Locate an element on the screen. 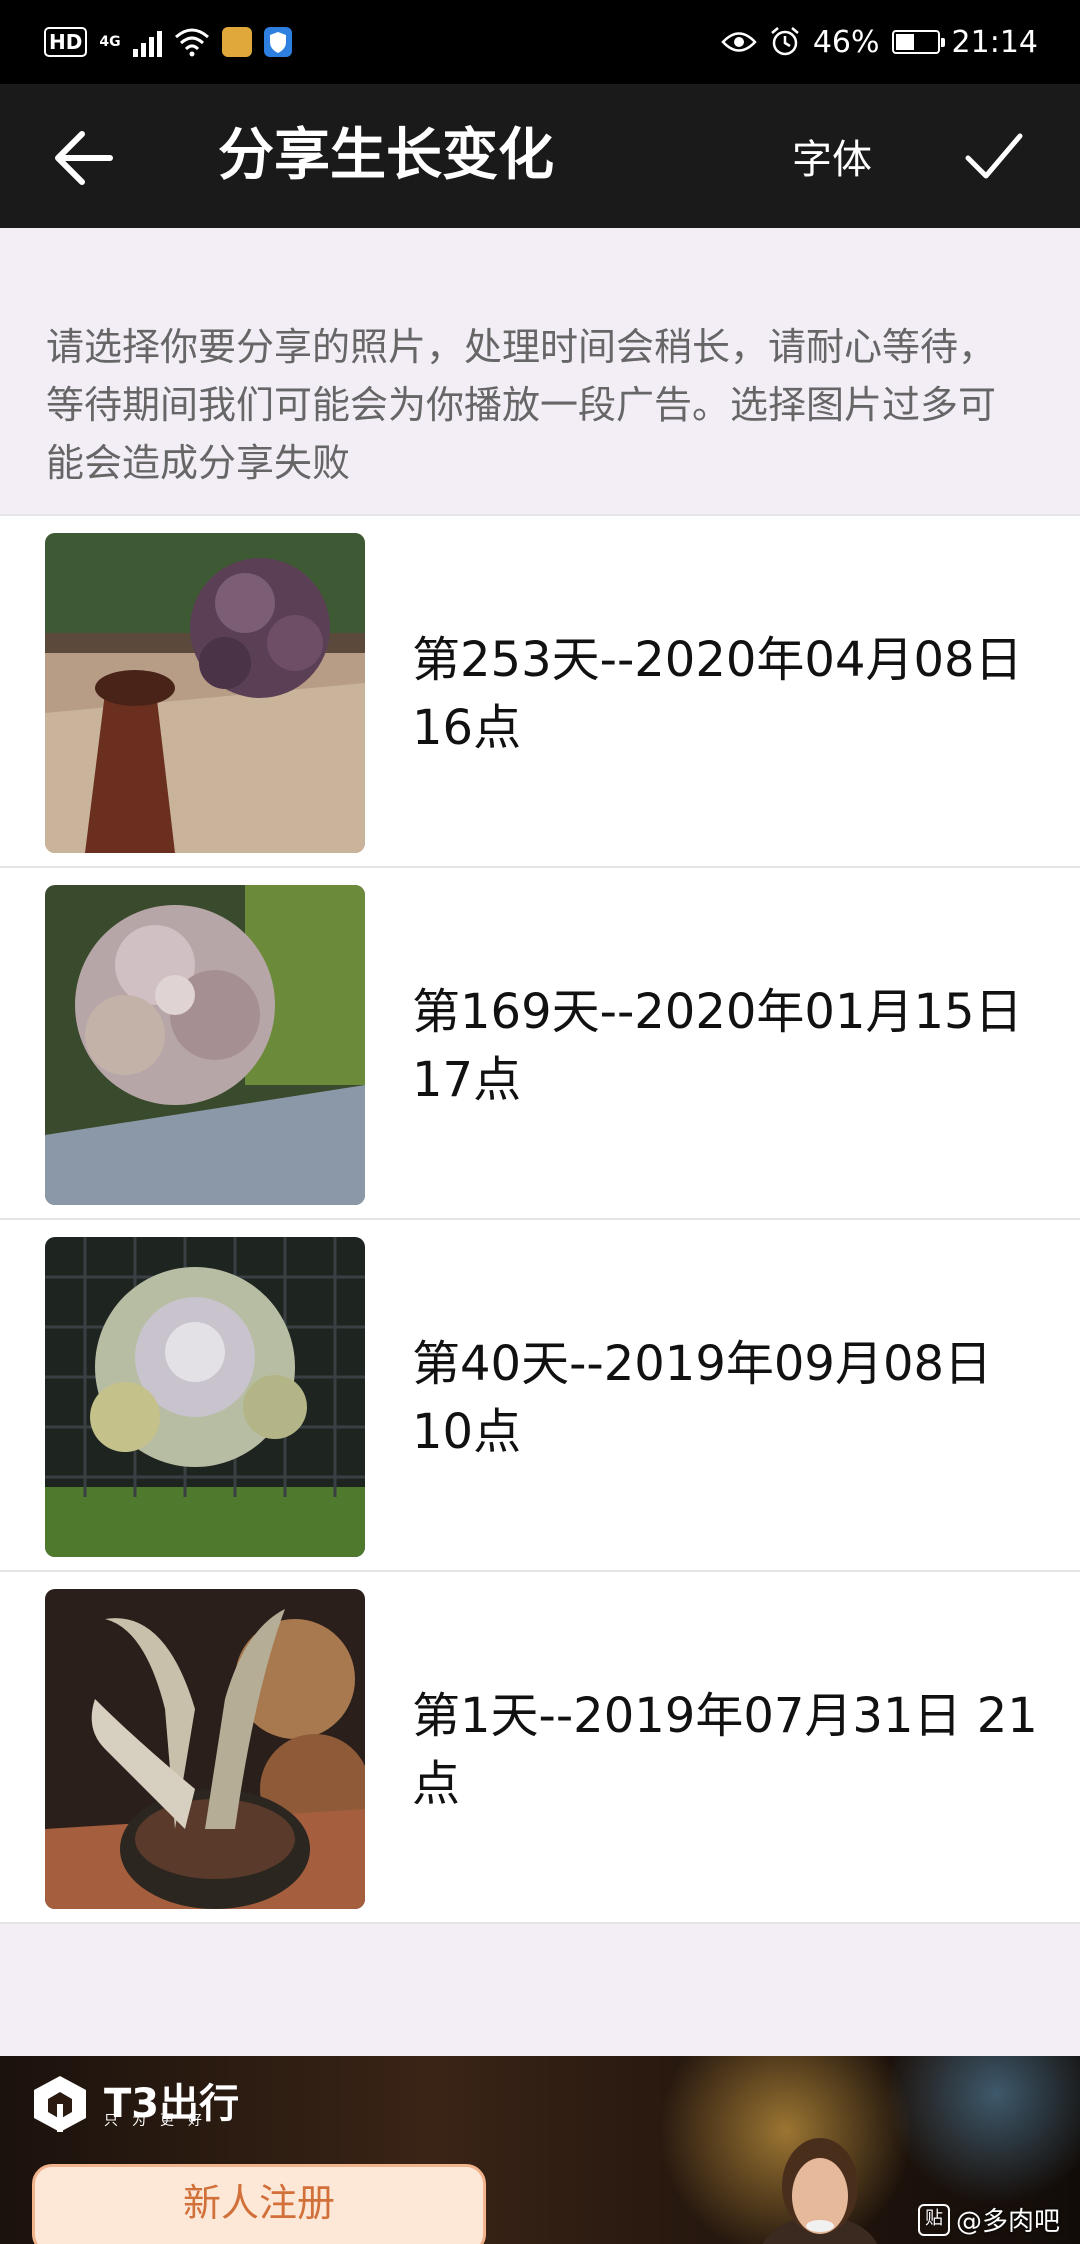 Image resolution: width=1080 pixels, height=2244 pixels. status-bar-right: 46% 21:14 is located at coordinates (879, 42).